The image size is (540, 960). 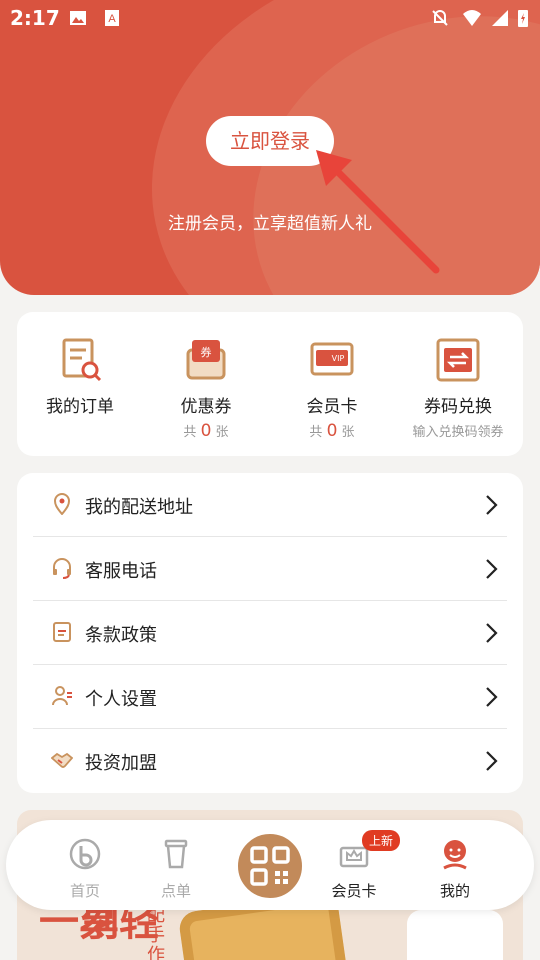 I want to click on home-logo-icon, so click(x=85, y=854).